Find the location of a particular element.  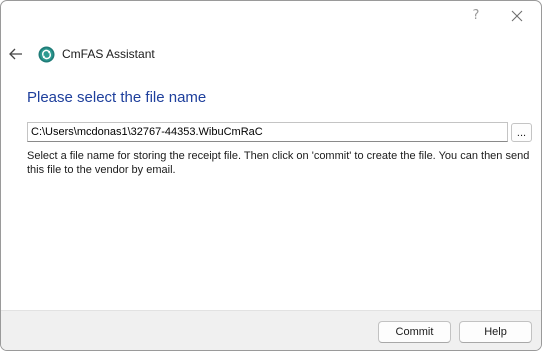

close-icon is located at coordinates (517, 16).